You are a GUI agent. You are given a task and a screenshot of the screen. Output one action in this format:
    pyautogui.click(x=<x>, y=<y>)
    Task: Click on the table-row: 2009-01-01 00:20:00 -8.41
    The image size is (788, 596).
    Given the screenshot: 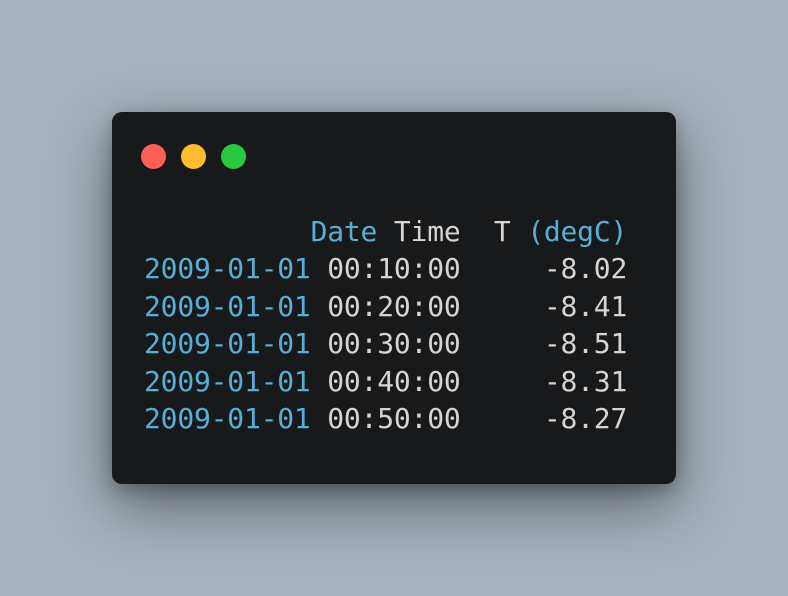 What is the action you would take?
    pyautogui.click(x=385, y=306)
    